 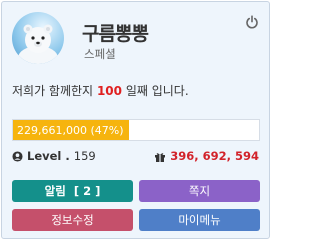 What do you see at coordinates (136, 130) in the screenshot?
I see `experience-bar: 229,661,000 (47%)` at bounding box center [136, 130].